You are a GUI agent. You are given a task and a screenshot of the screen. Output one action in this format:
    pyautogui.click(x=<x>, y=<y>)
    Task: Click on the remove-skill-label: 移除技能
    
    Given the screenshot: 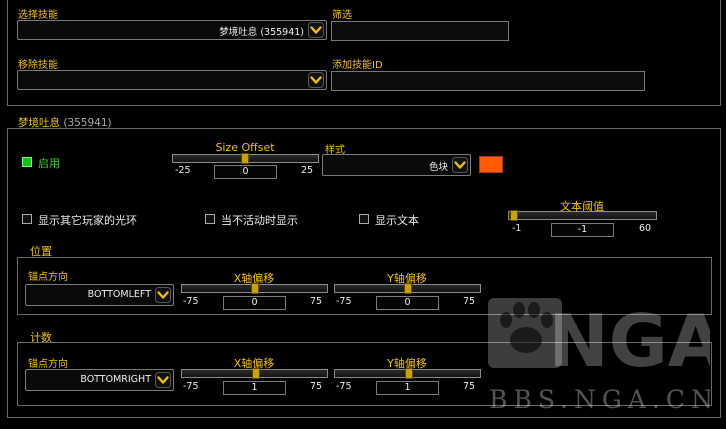 What is the action you would take?
    pyautogui.click(x=38, y=65)
    